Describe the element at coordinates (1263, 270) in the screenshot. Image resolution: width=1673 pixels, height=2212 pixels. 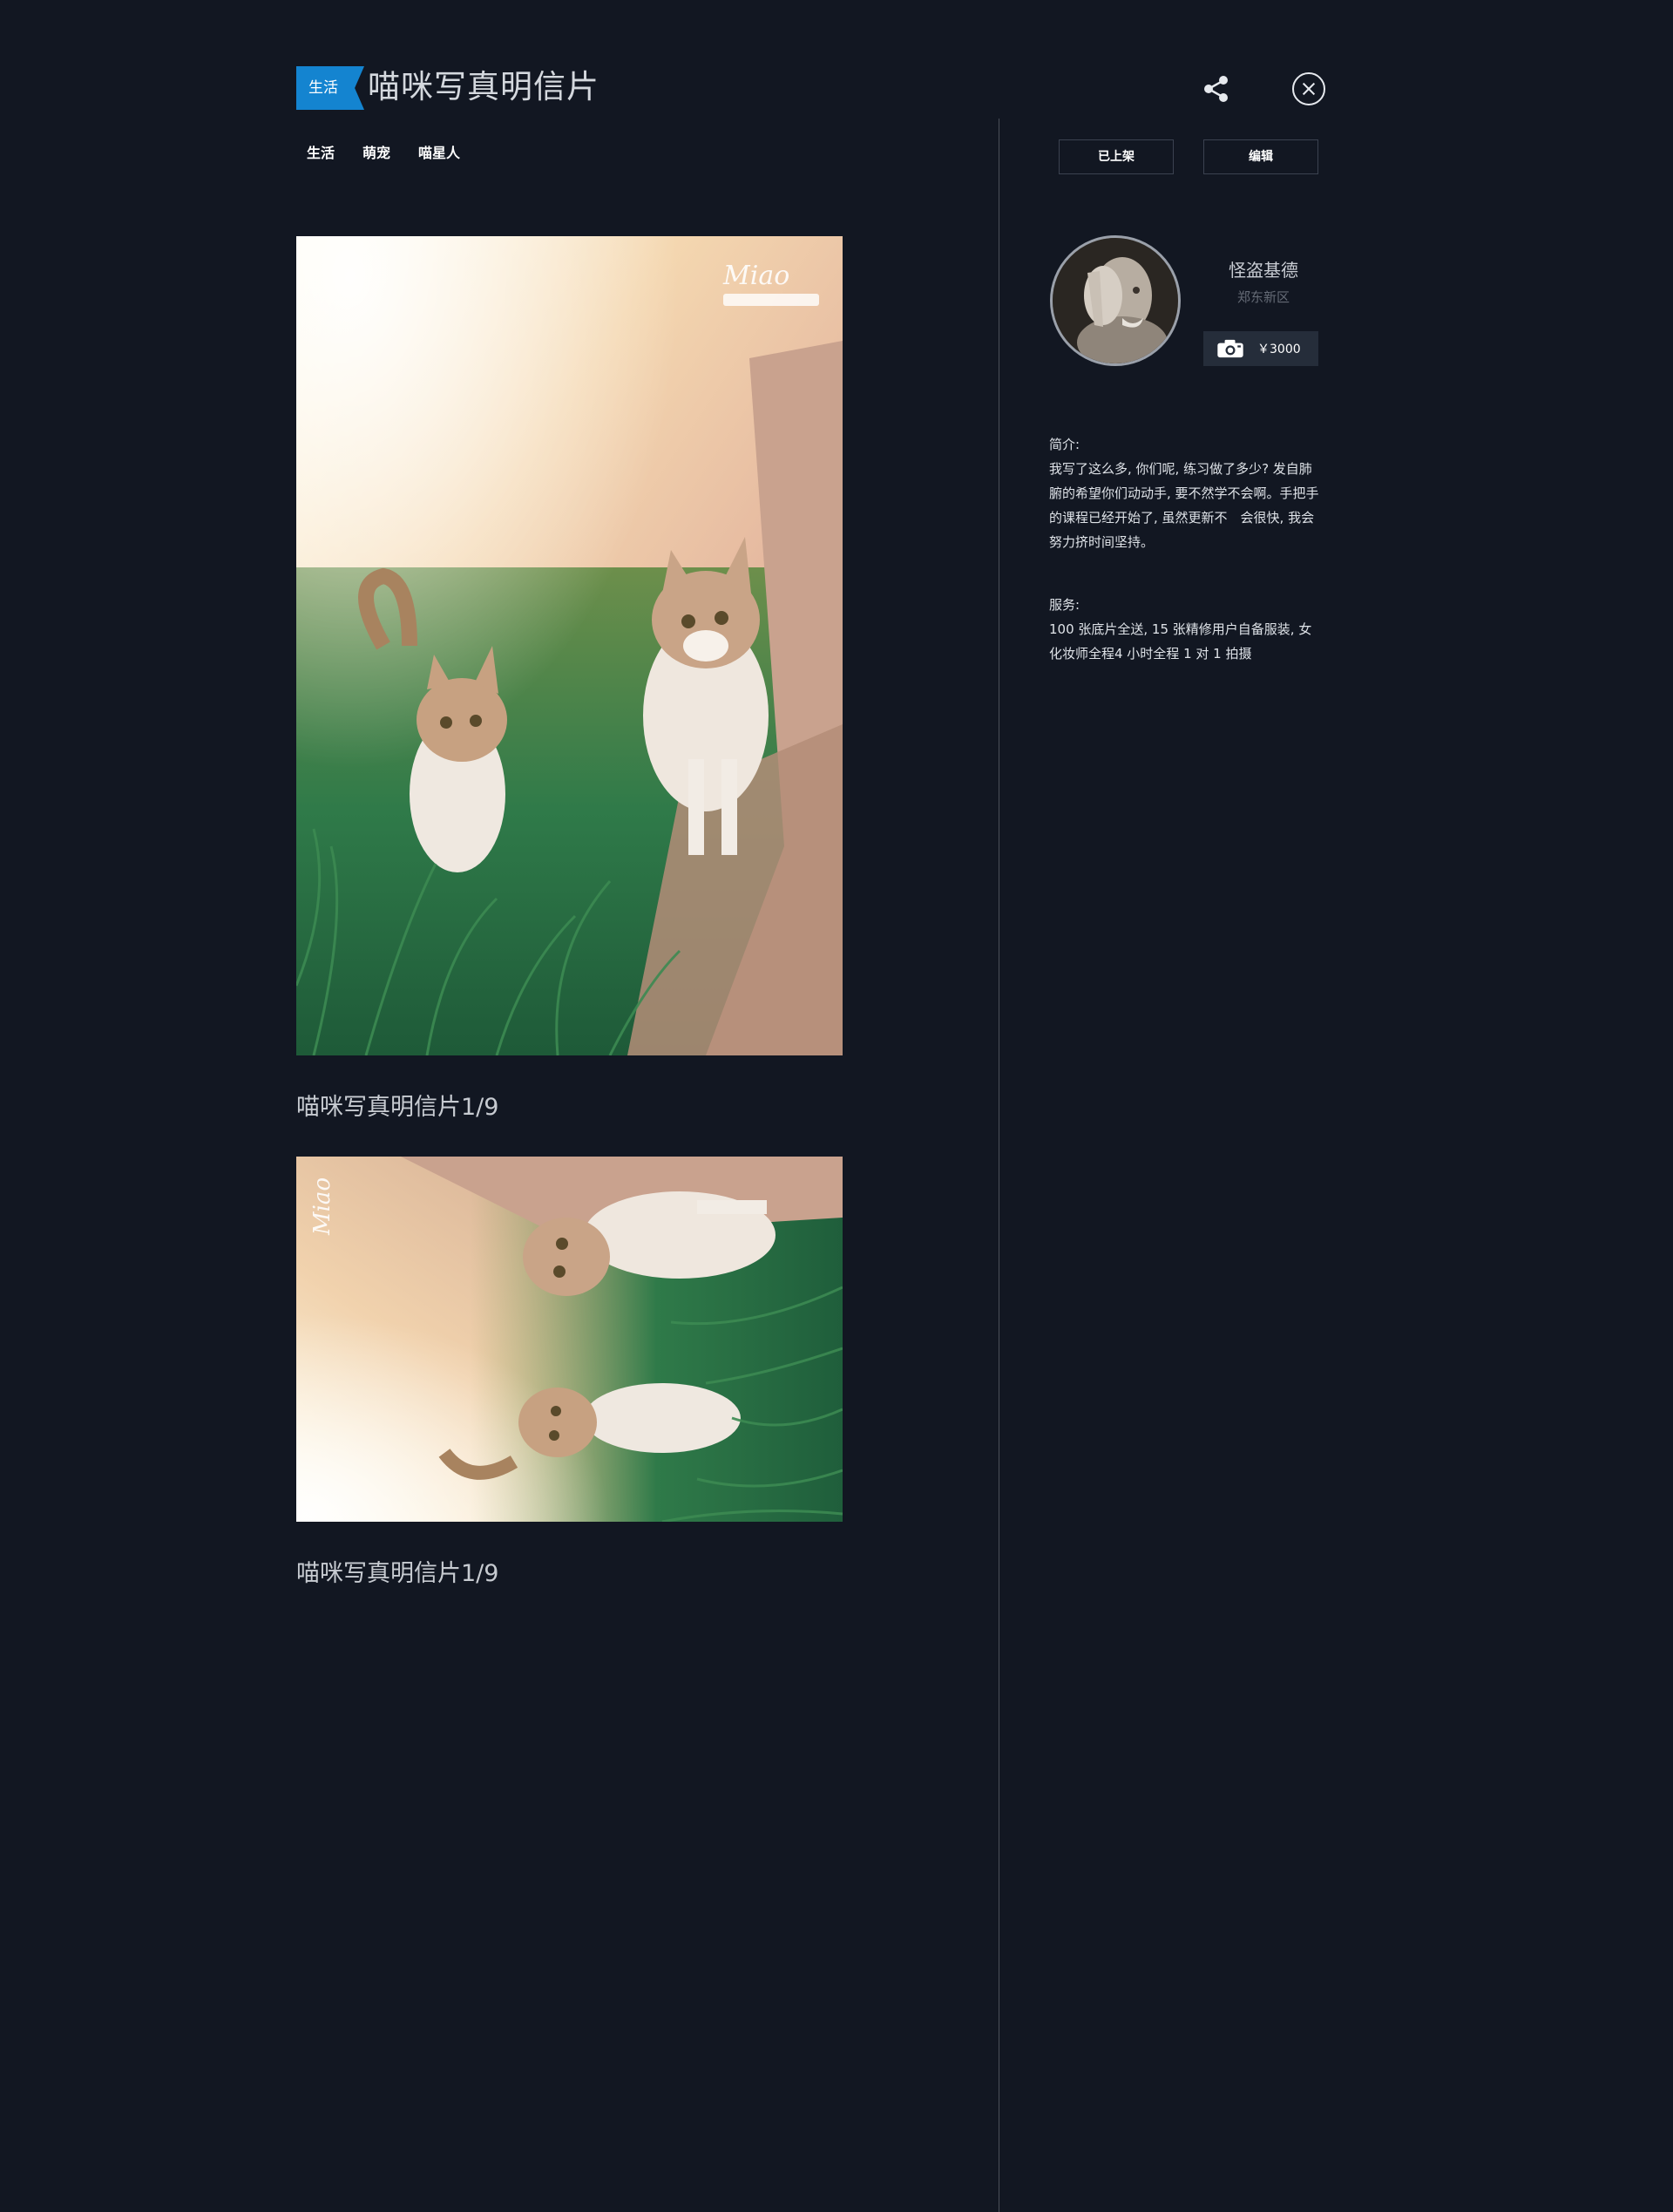
I see `photographer-name: 怪盗基德` at that location.